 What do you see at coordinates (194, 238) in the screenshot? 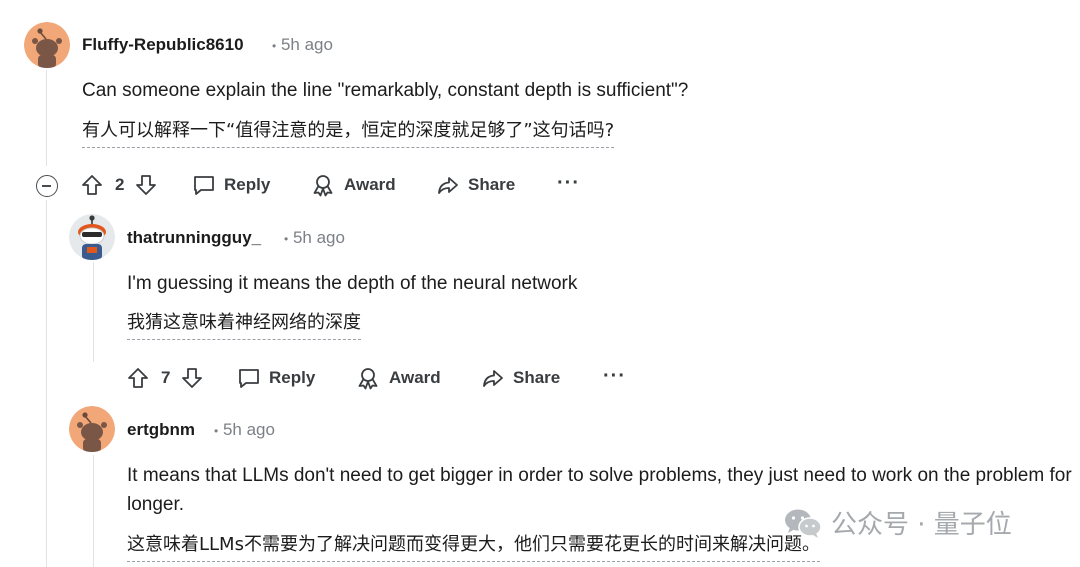
I see `comment-author: thatrunningguy_` at bounding box center [194, 238].